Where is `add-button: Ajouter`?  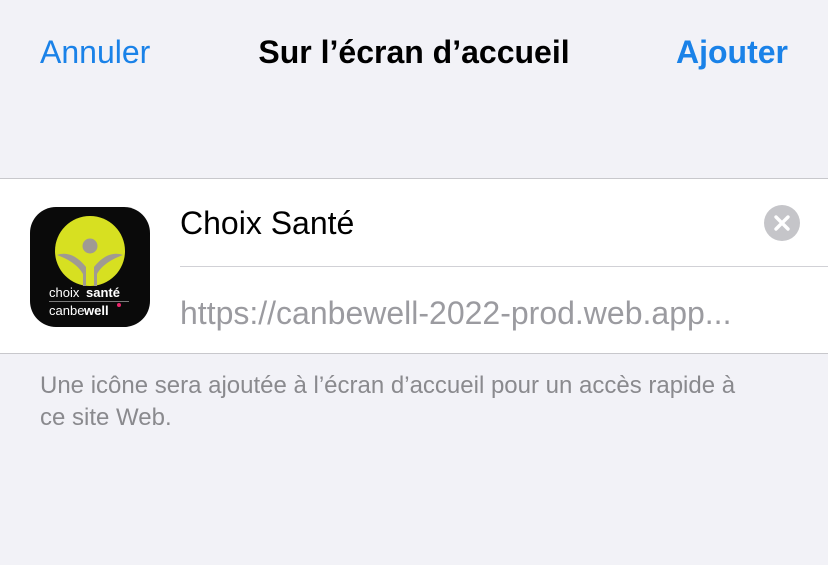 add-button: Ajouter is located at coordinates (732, 52).